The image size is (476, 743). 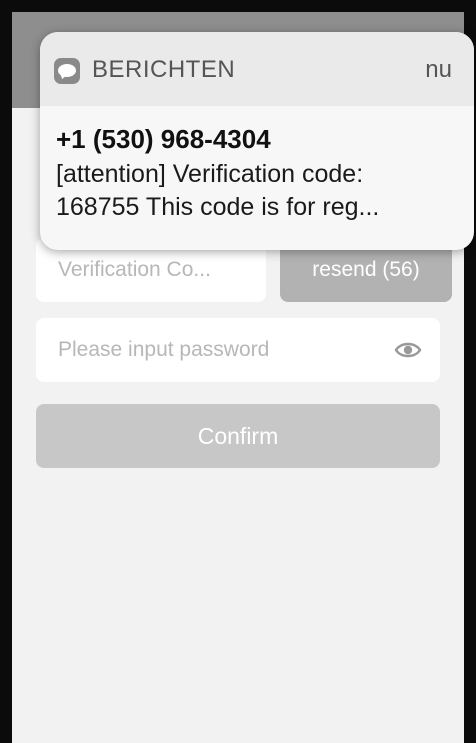 I want to click on password-field, so click(x=238, y=350).